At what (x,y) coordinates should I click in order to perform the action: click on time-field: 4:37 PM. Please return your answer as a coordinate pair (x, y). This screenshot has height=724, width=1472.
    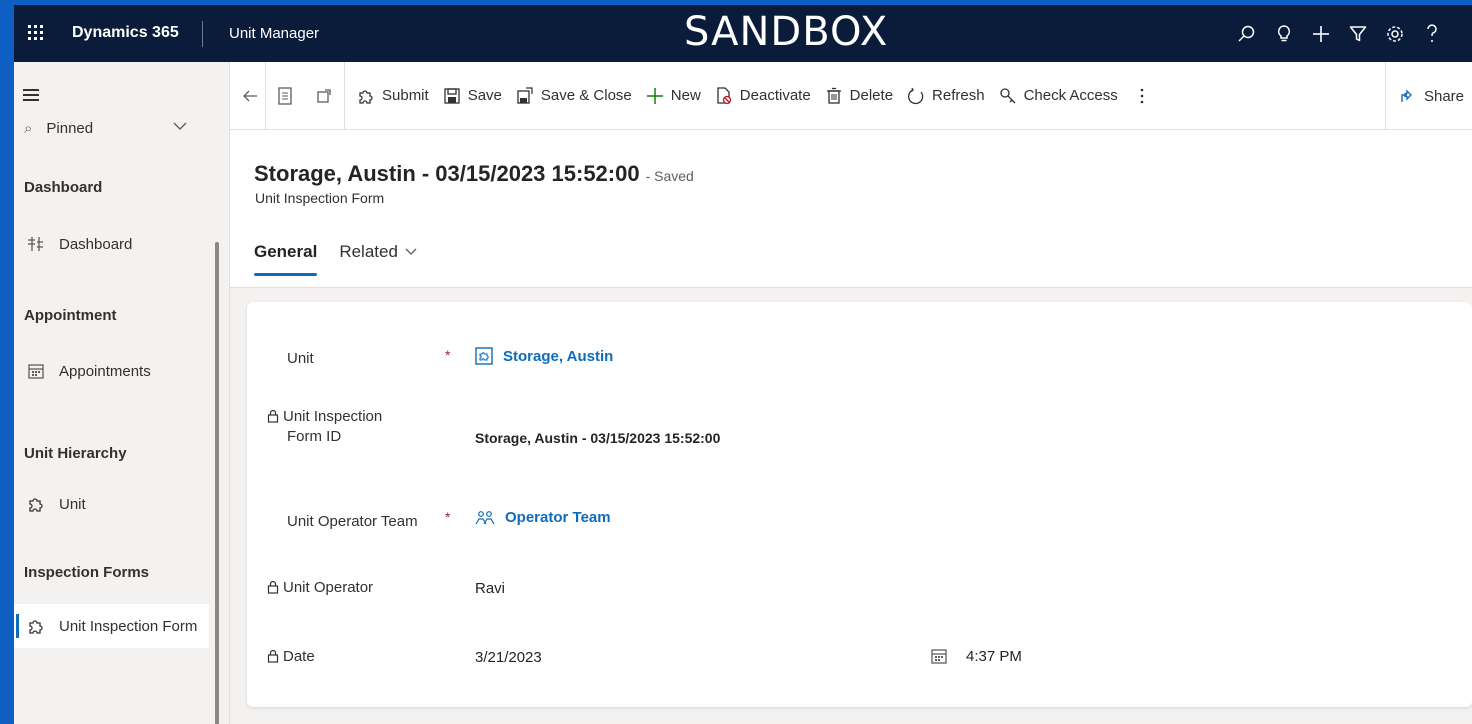
    Looking at the image, I should click on (976, 656).